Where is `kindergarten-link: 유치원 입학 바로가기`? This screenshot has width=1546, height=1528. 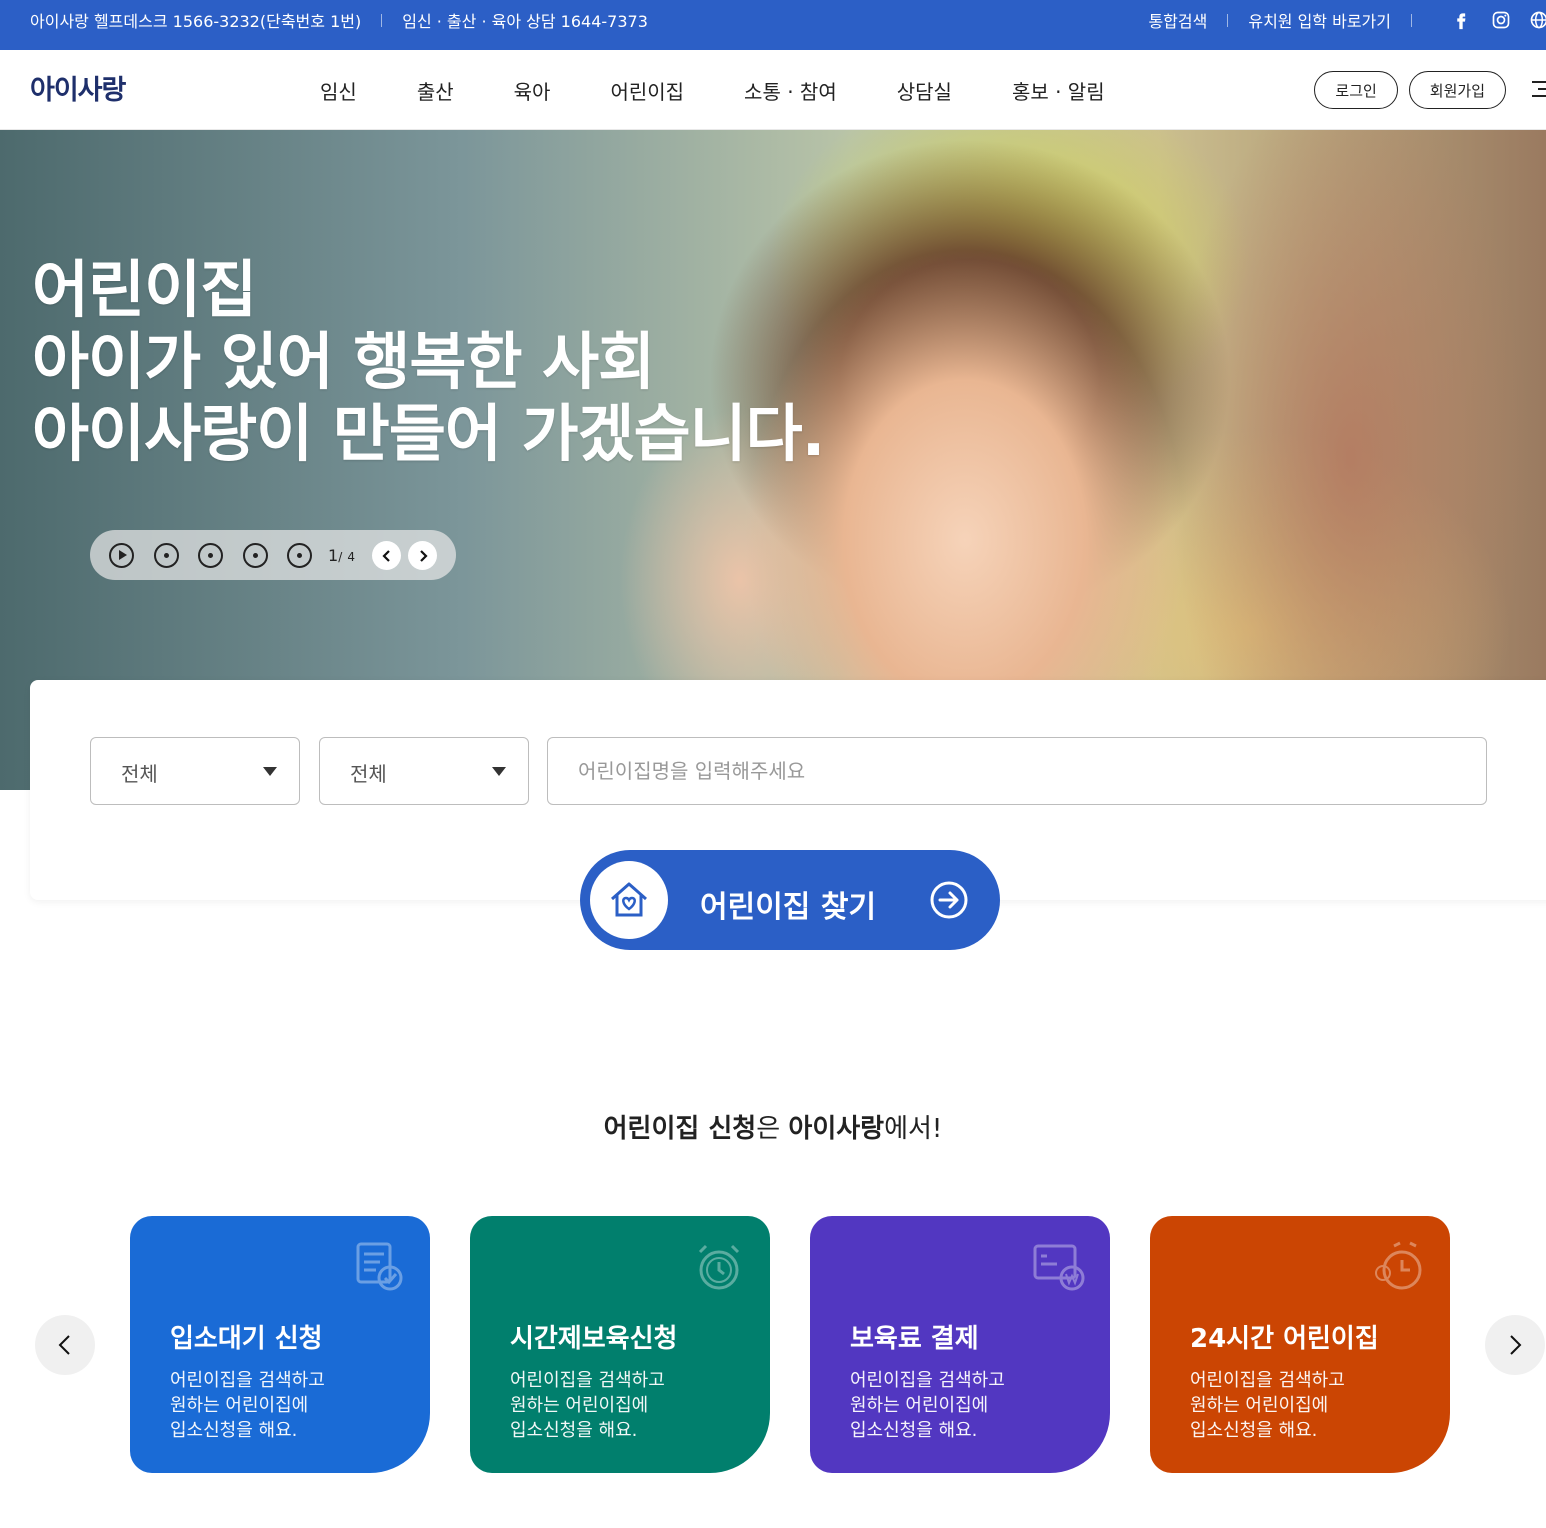 kindergarten-link: 유치원 입학 바로가기 is located at coordinates (1319, 20).